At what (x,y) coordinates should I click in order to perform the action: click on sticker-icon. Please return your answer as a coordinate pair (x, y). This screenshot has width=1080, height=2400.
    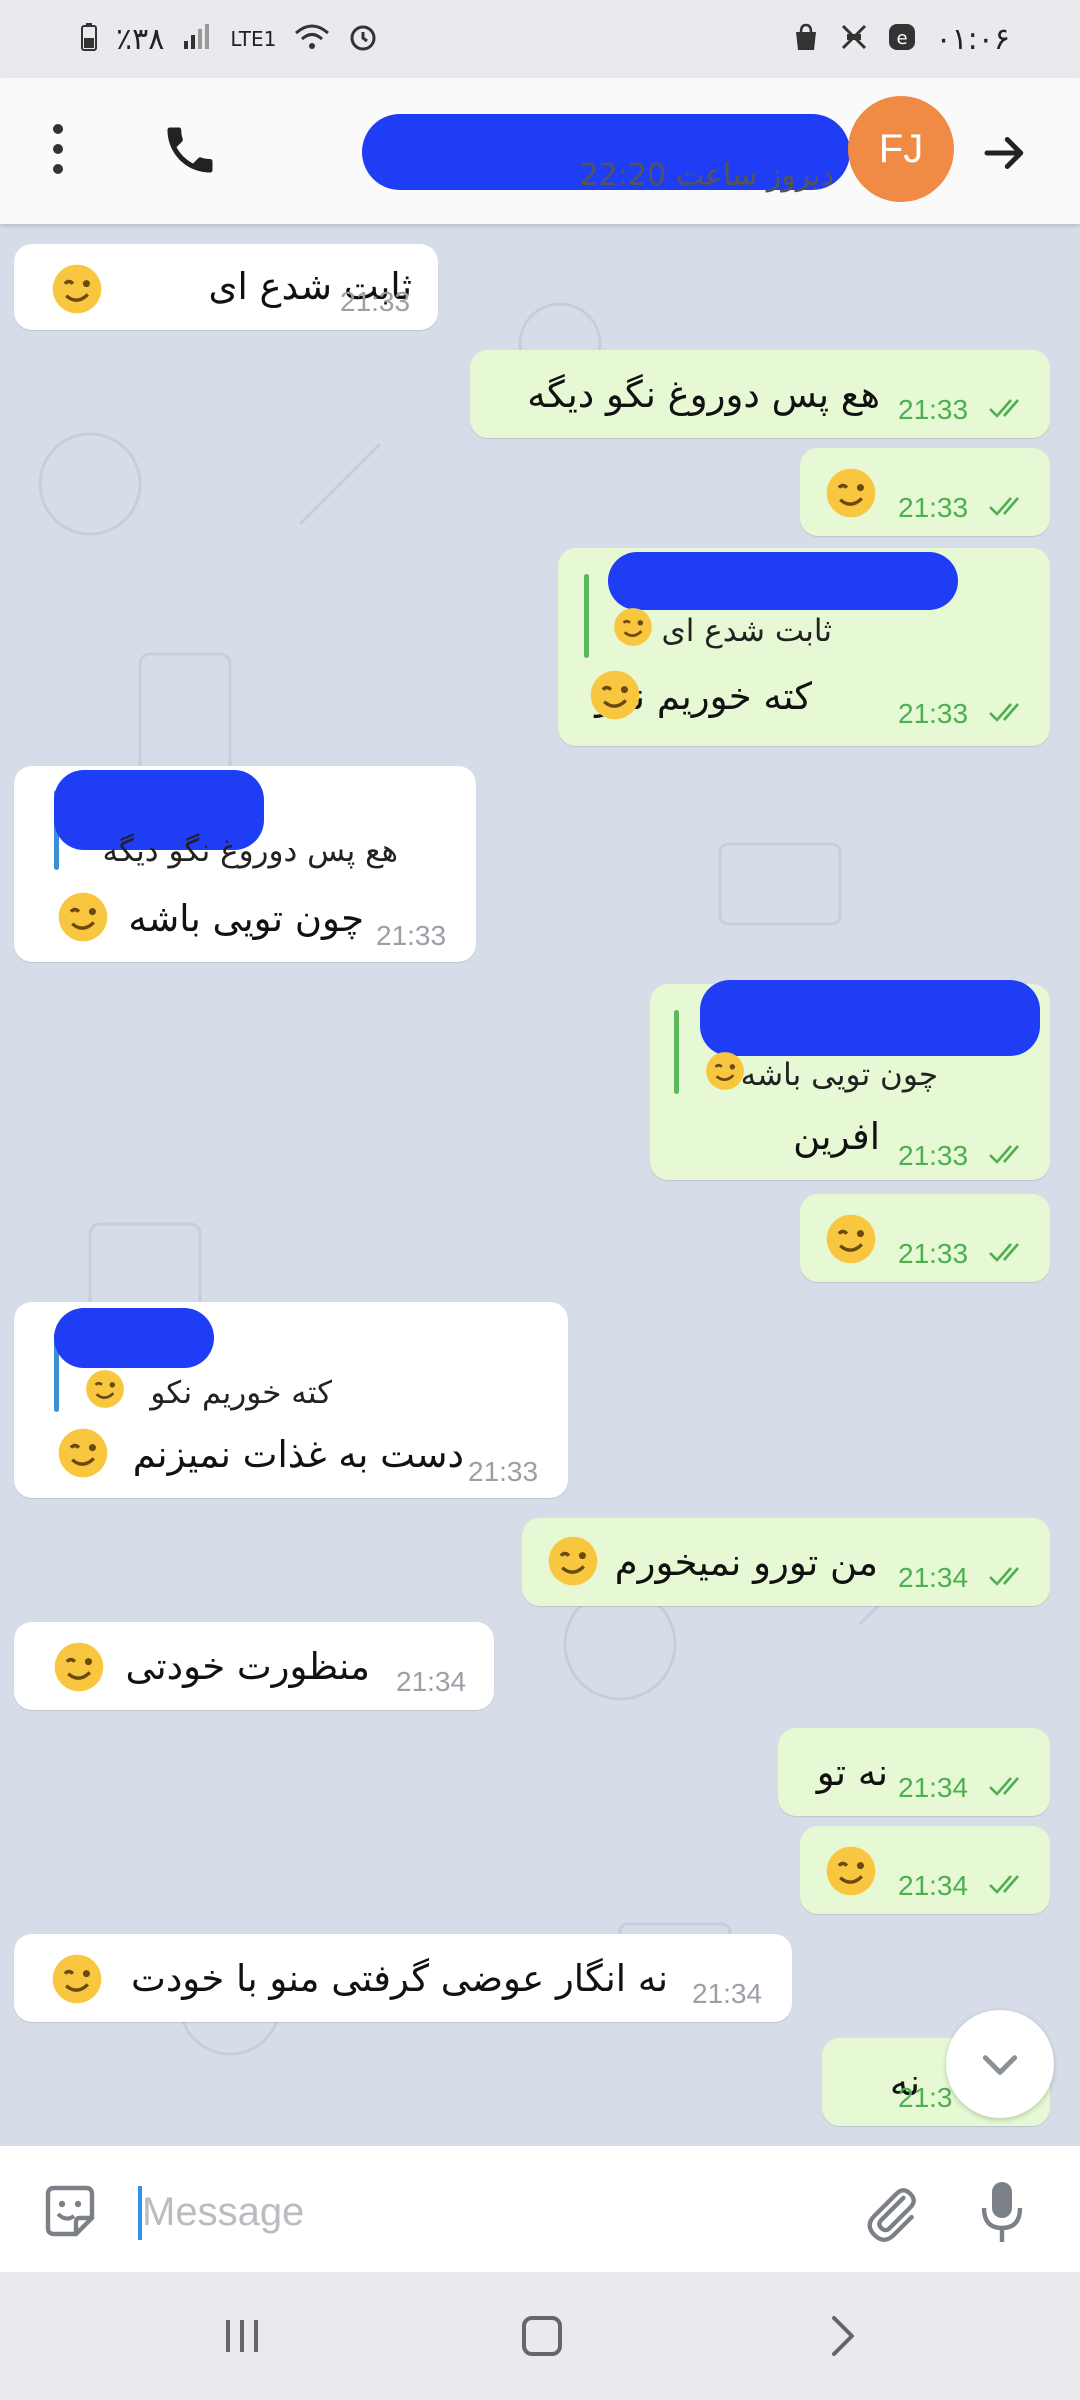
    Looking at the image, I should click on (70, 2212).